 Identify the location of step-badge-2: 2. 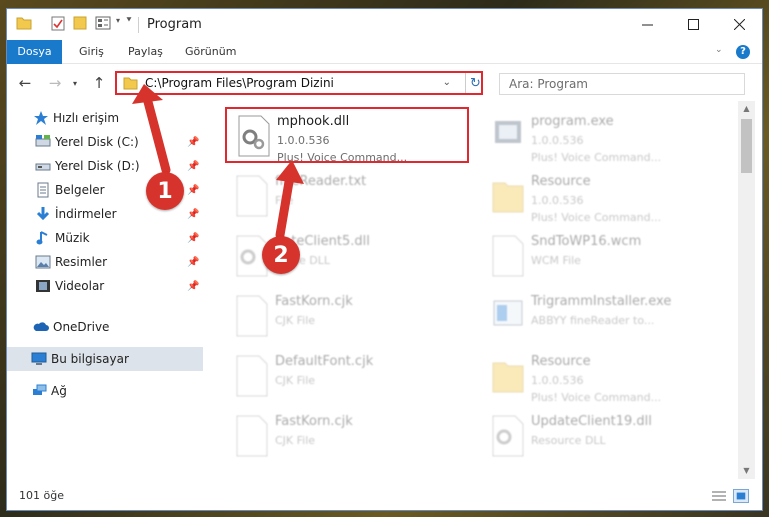
(281, 255).